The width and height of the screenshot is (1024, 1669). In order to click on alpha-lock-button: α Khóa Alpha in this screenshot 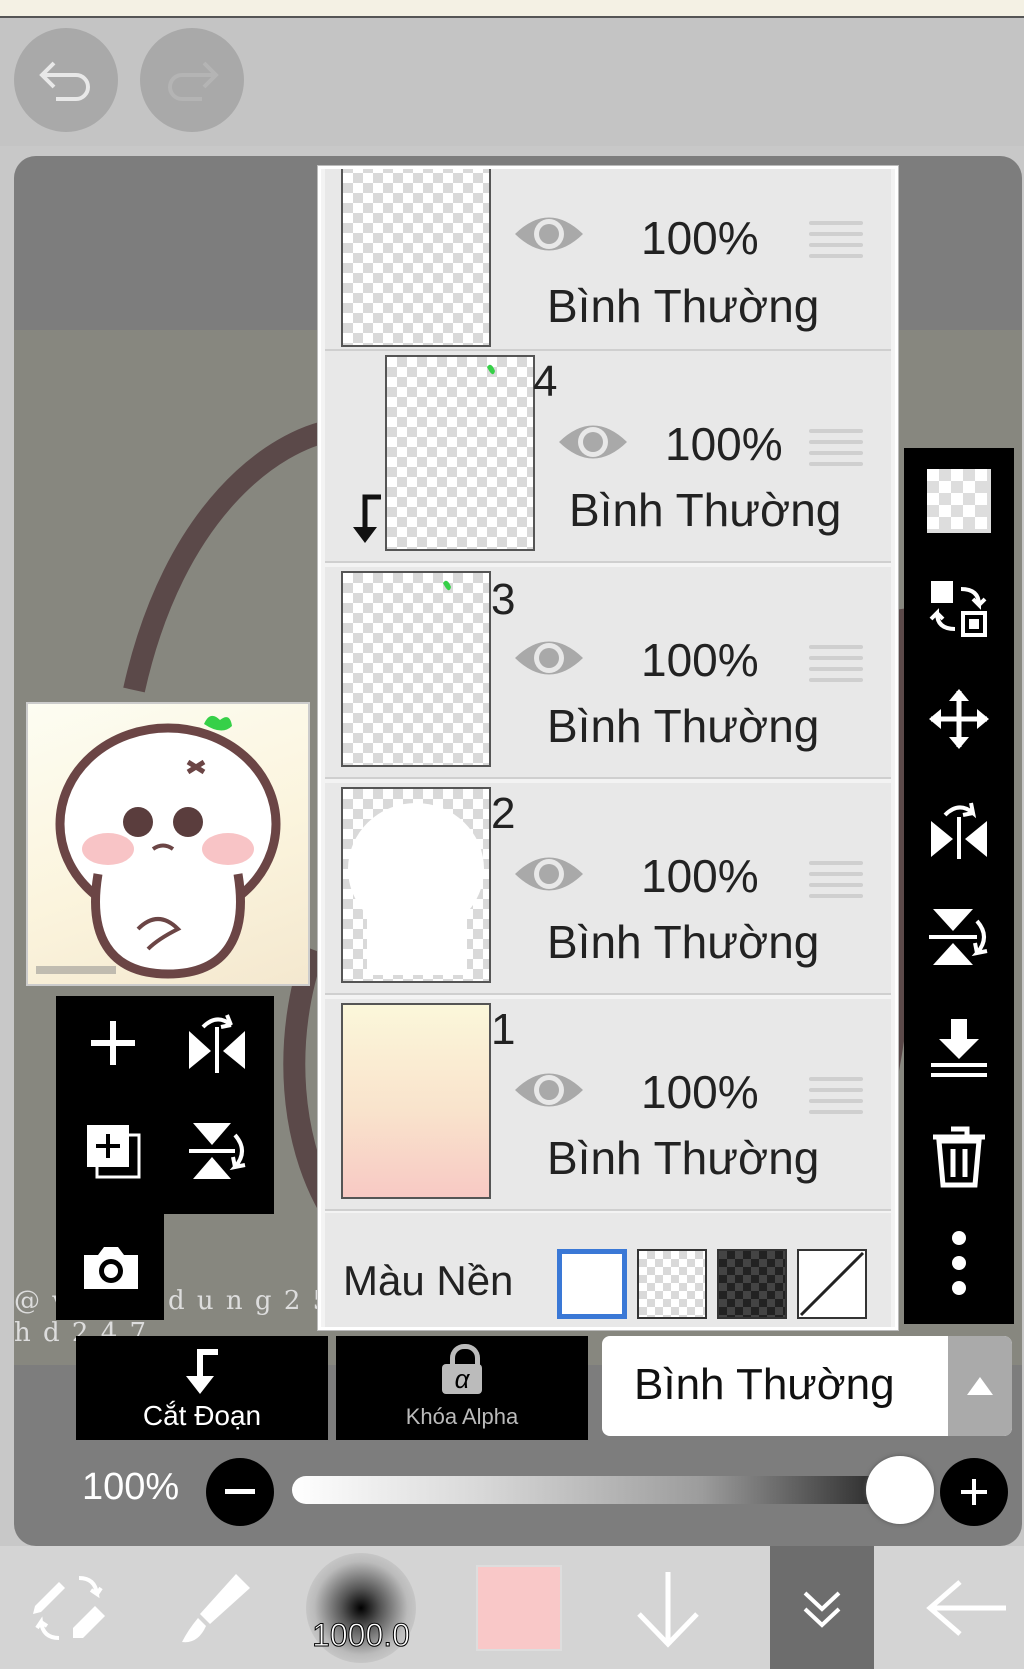, I will do `click(462, 1388)`.